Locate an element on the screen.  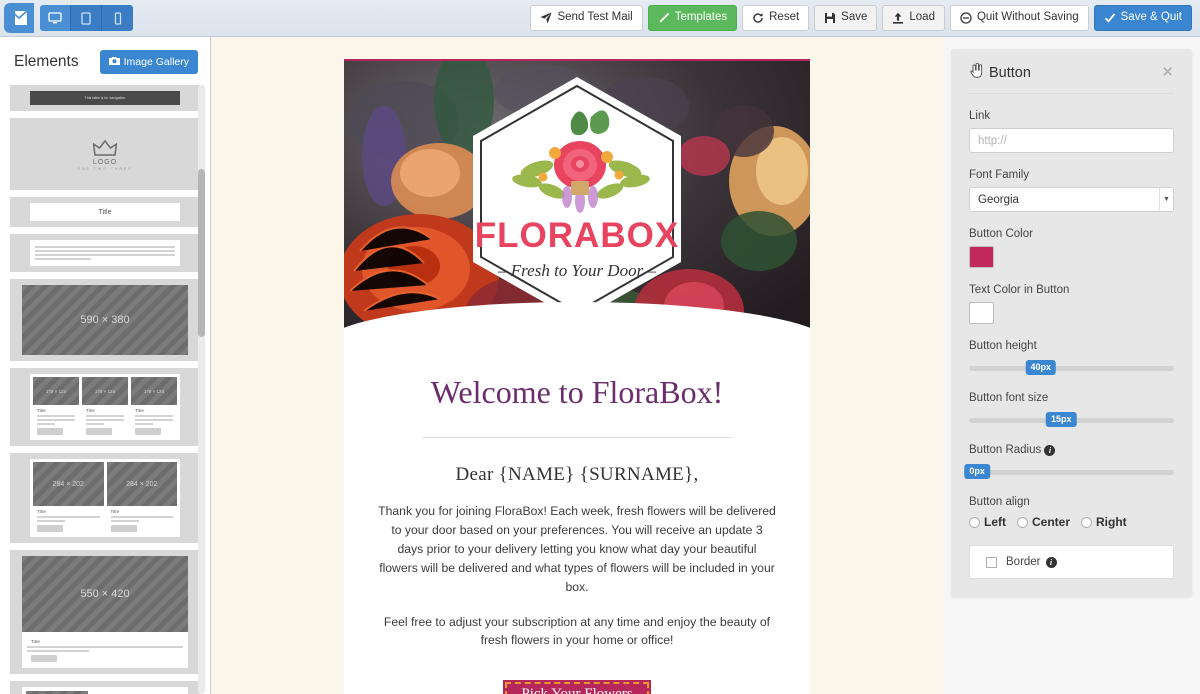
element-thumb-header-bar: This table is for navigation is located at coordinates (105, 98).